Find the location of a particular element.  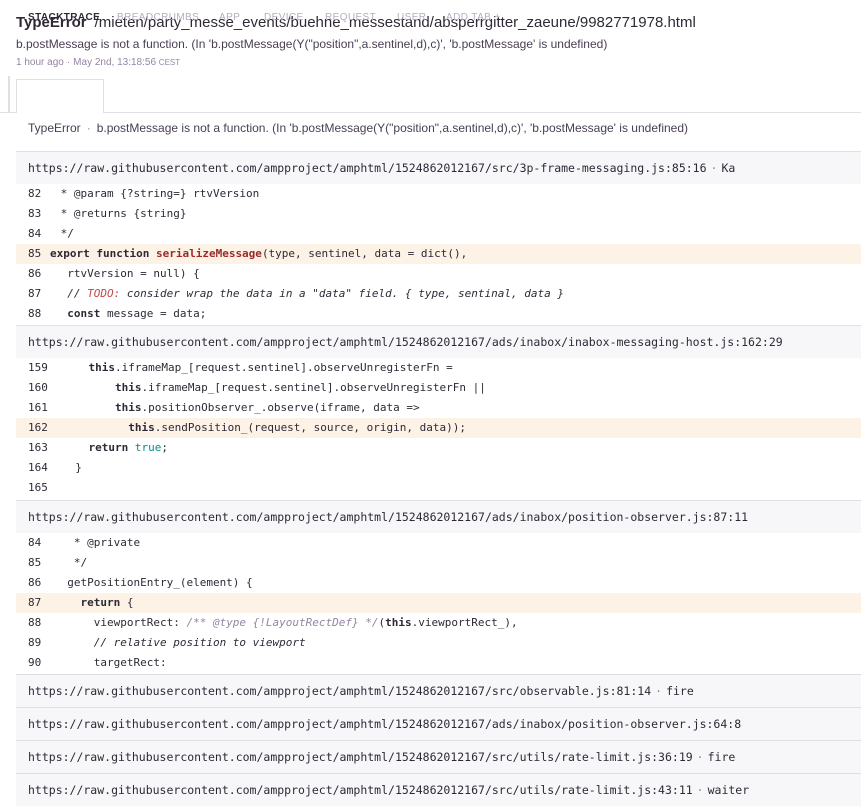

tab-user: USER is located at coordinates (411, 17).